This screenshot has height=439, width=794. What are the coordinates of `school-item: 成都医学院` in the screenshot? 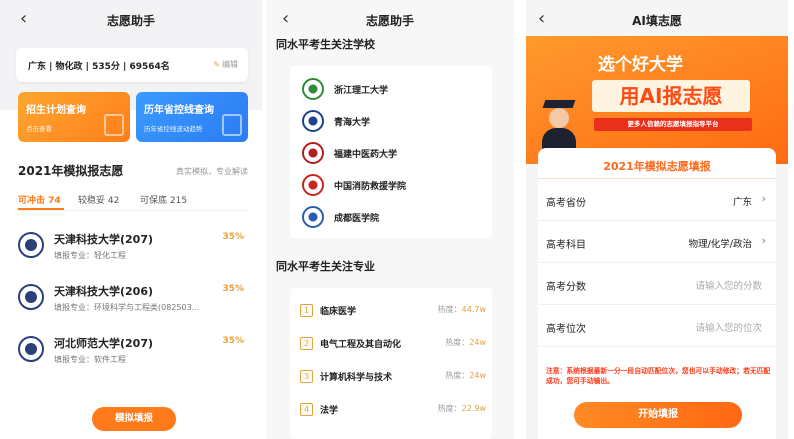 It's located at (392, 219).